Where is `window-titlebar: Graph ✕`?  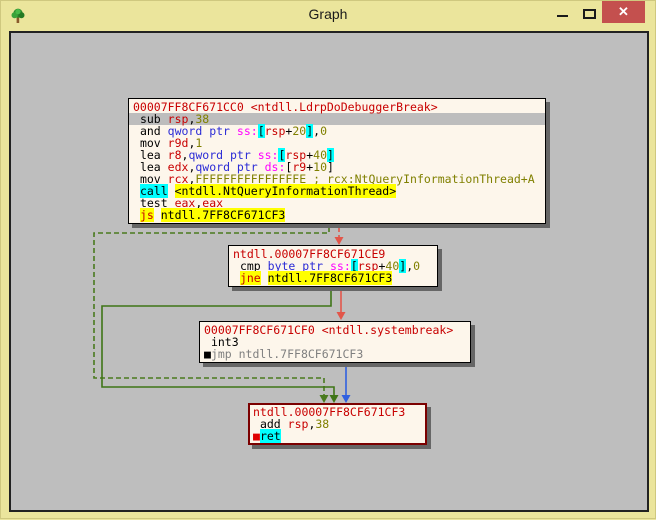 window-titlebar: Graph ✕ is located at coordinates (328, 16).